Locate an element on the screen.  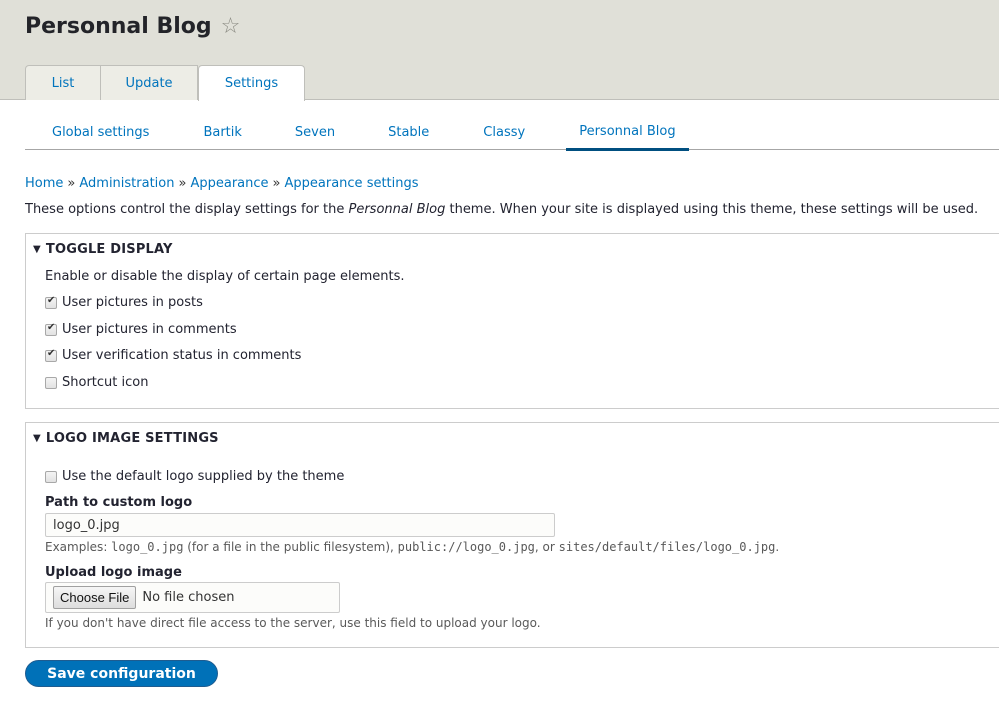
upload-logo-label: Upload logo image is located at coordinates (113, 572).